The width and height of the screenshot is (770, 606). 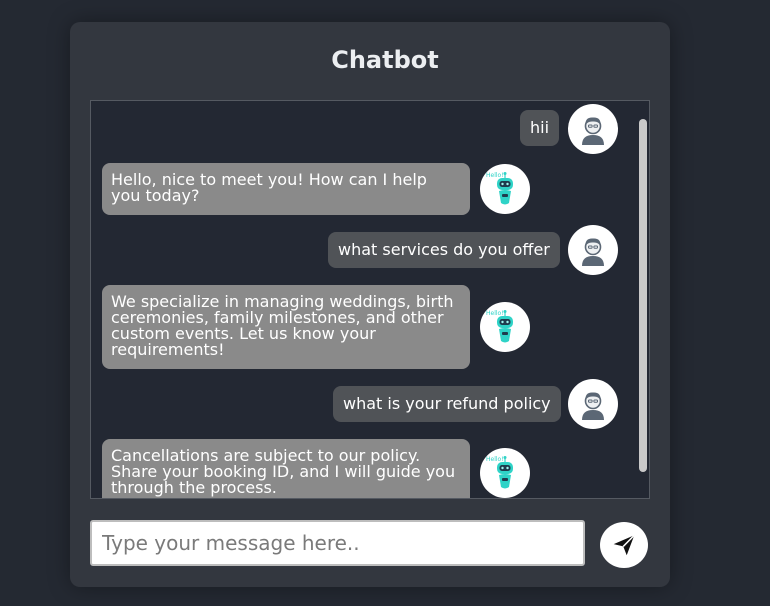 I want to click on chat-scrollbar, so click(x=642, y=299).